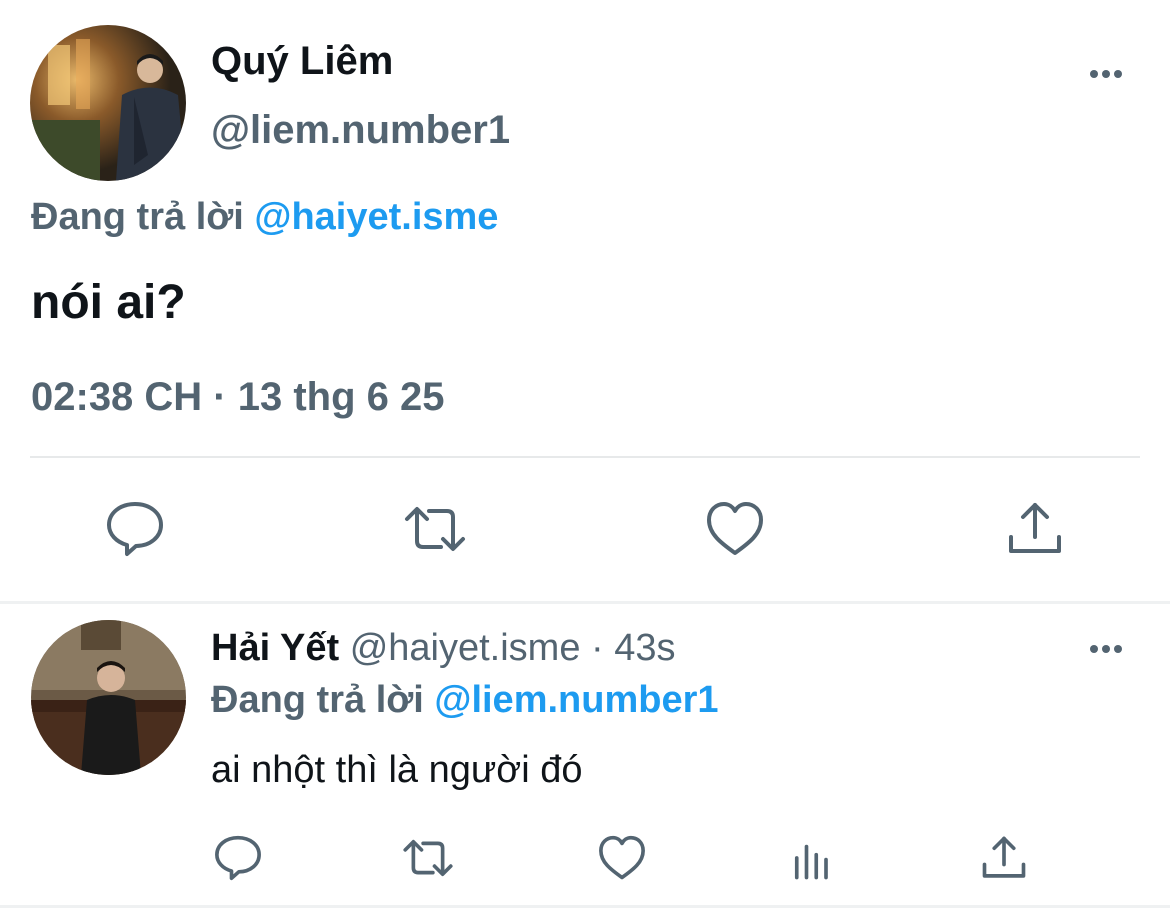  I want to click on reply-tweet-age: 43s, so click(644, 648).